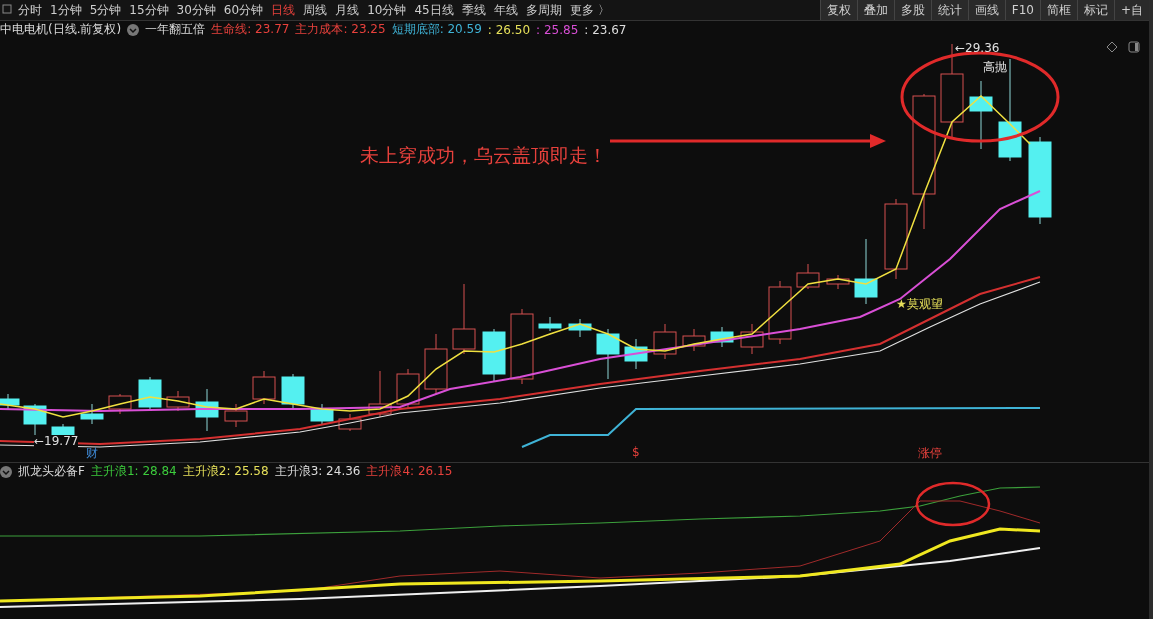  What do you see at coordinates (133, 471) in the screenshot?
I see `indicator-value: 主升浪1: 28.84` at bounding box center [133, 471].